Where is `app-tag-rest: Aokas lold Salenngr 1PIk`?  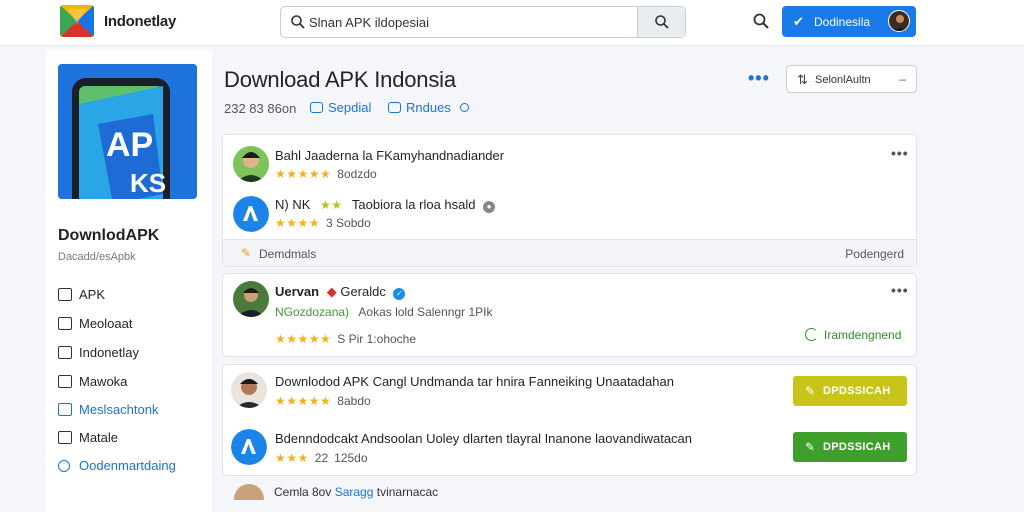 app-tag-rest: Aokas lold Salenngr 1PIk is located at coordinates (425, 312).